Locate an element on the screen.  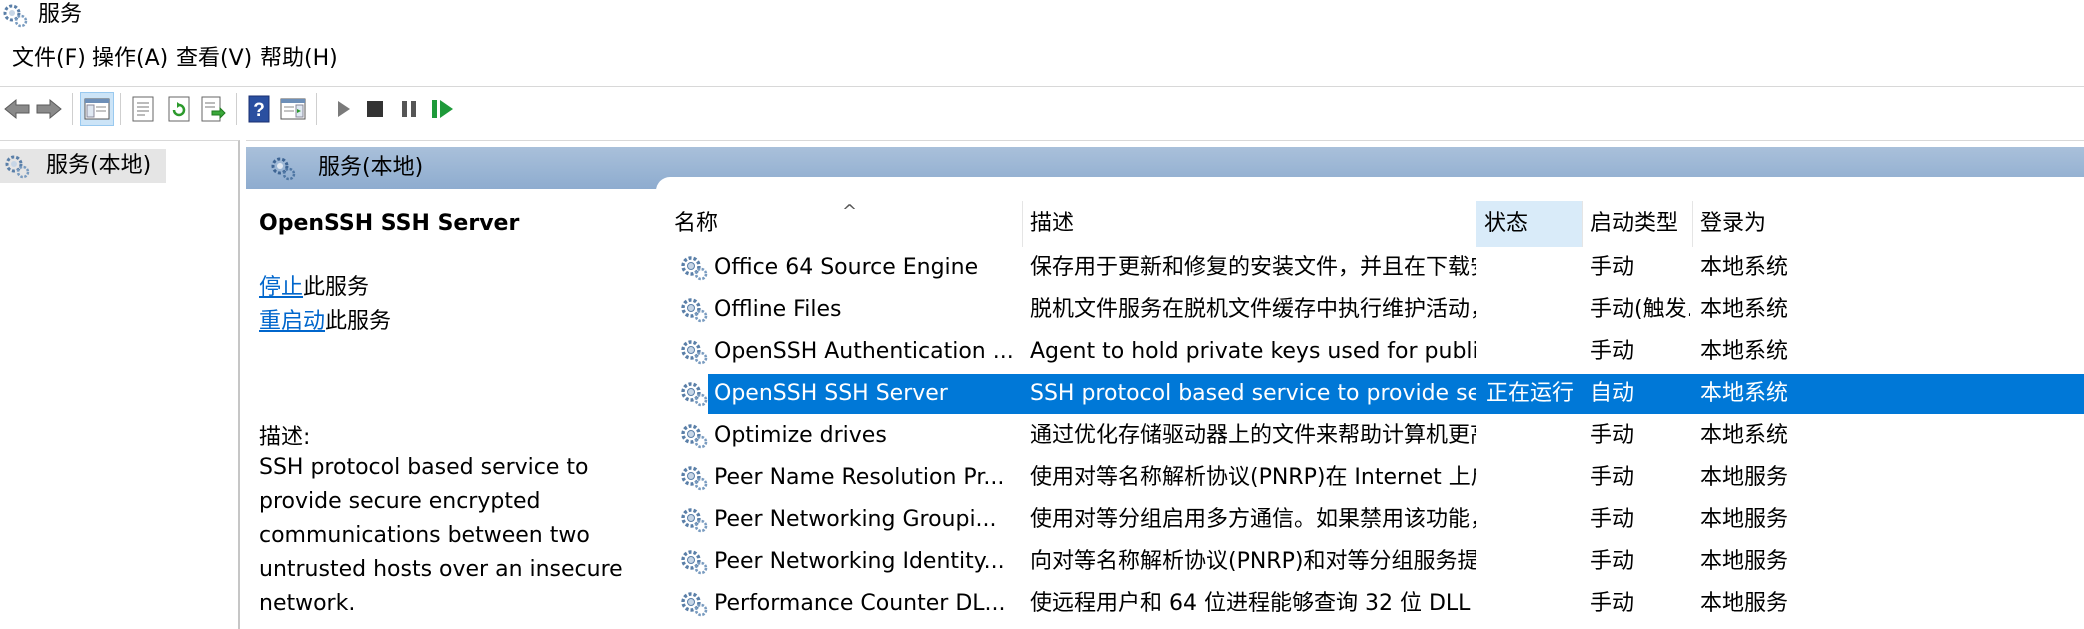
description-label: 描述: is located at coordinates (285, 437).